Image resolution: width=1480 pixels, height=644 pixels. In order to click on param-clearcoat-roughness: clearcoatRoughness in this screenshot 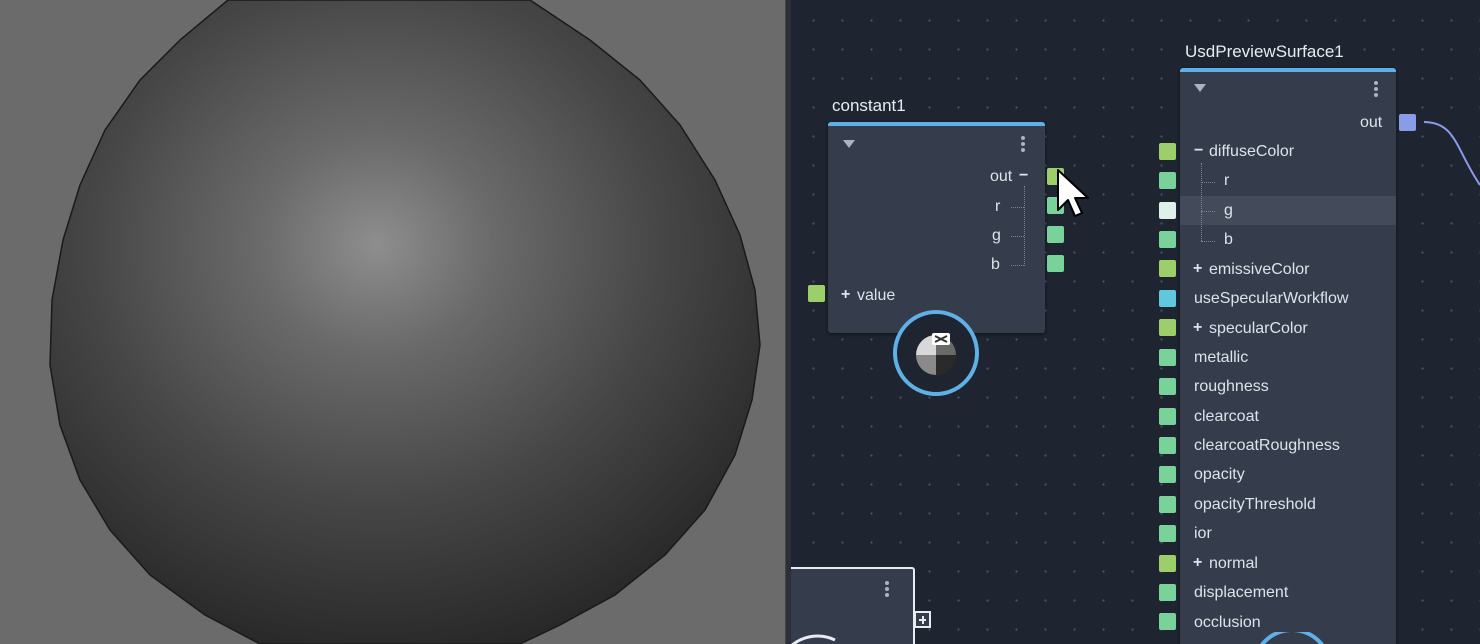, I will do `click(1267, 445)`.